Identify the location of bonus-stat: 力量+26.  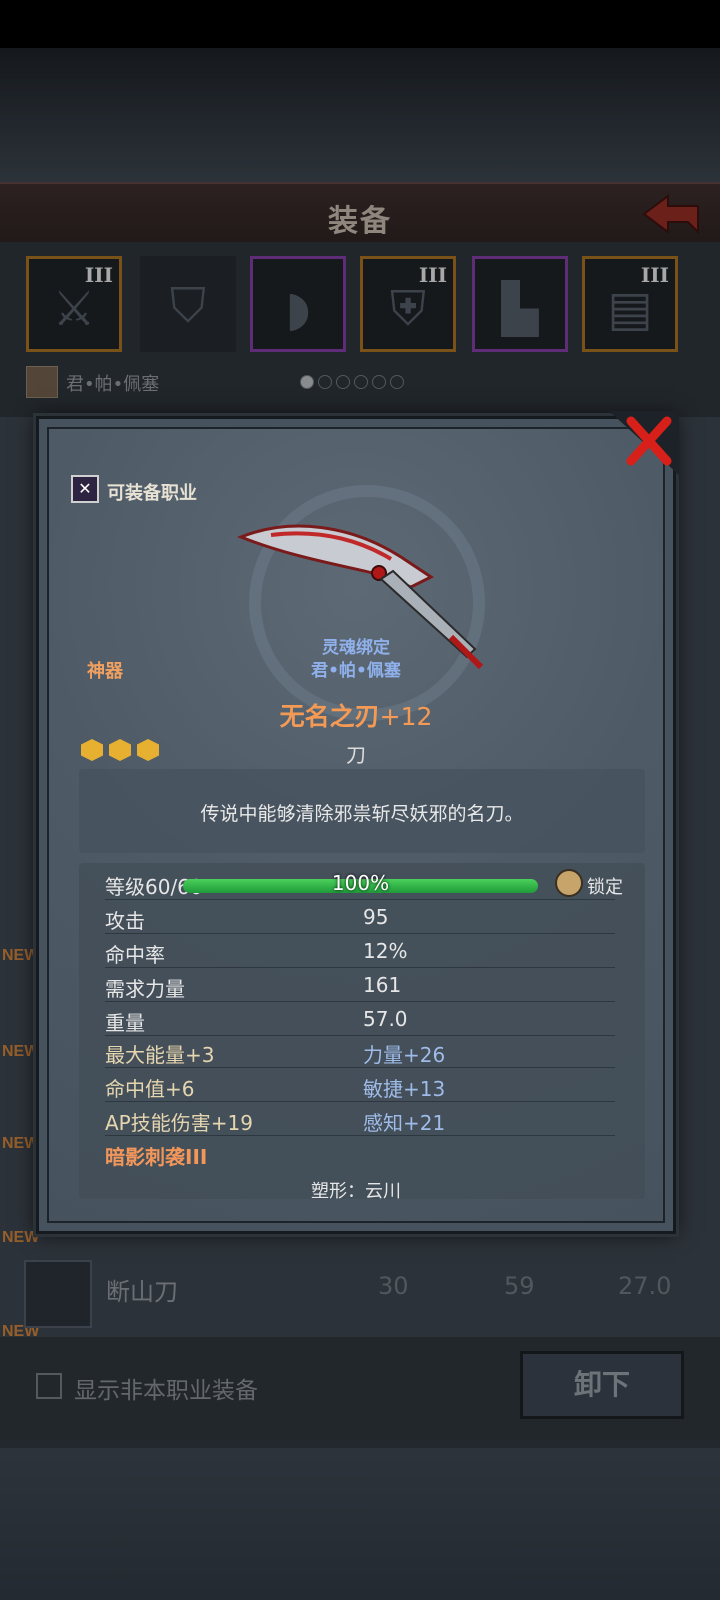
(404, 1055).